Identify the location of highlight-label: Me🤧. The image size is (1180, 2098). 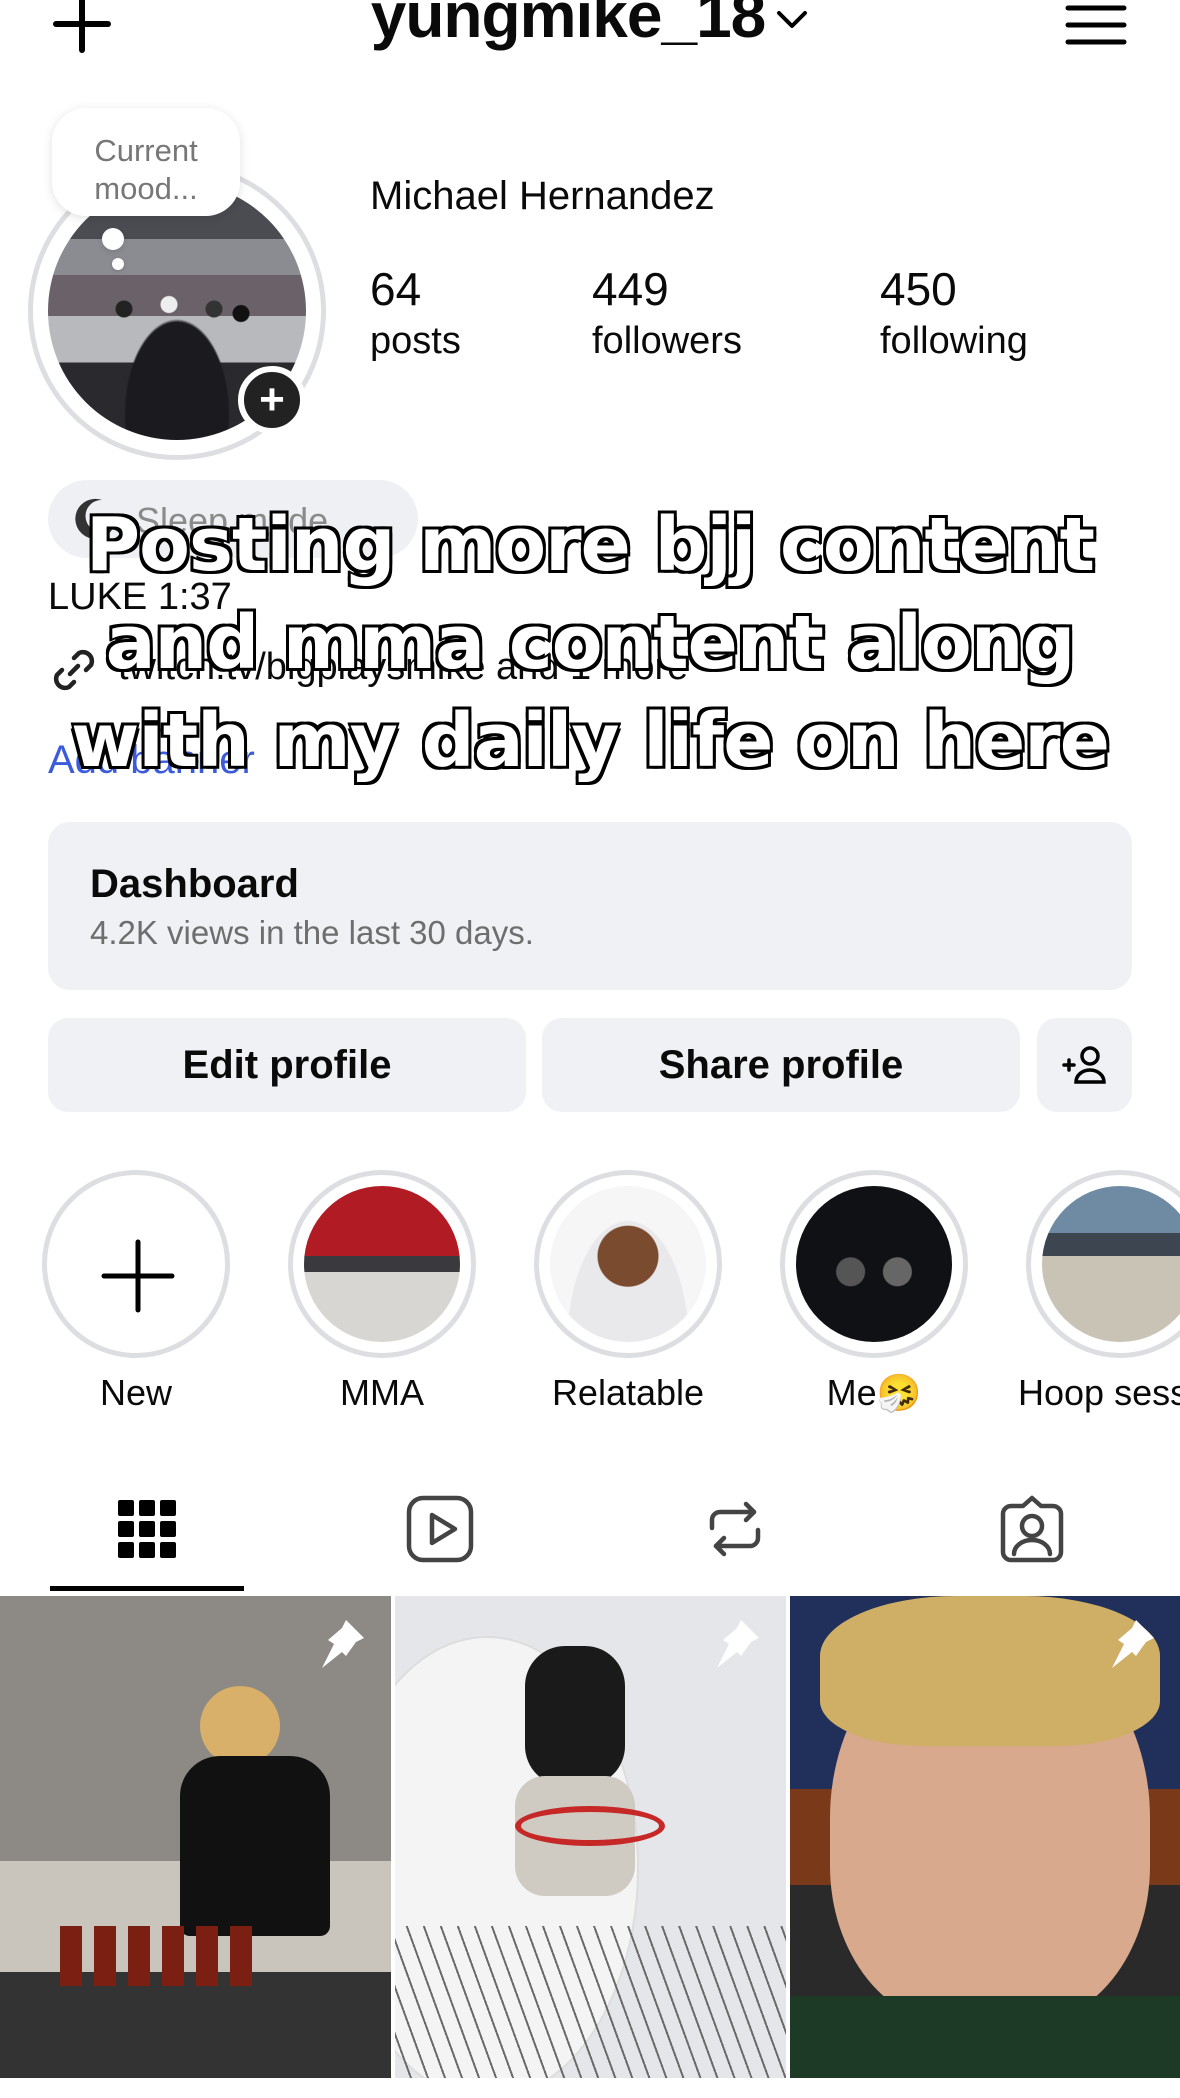
(874, 1393).